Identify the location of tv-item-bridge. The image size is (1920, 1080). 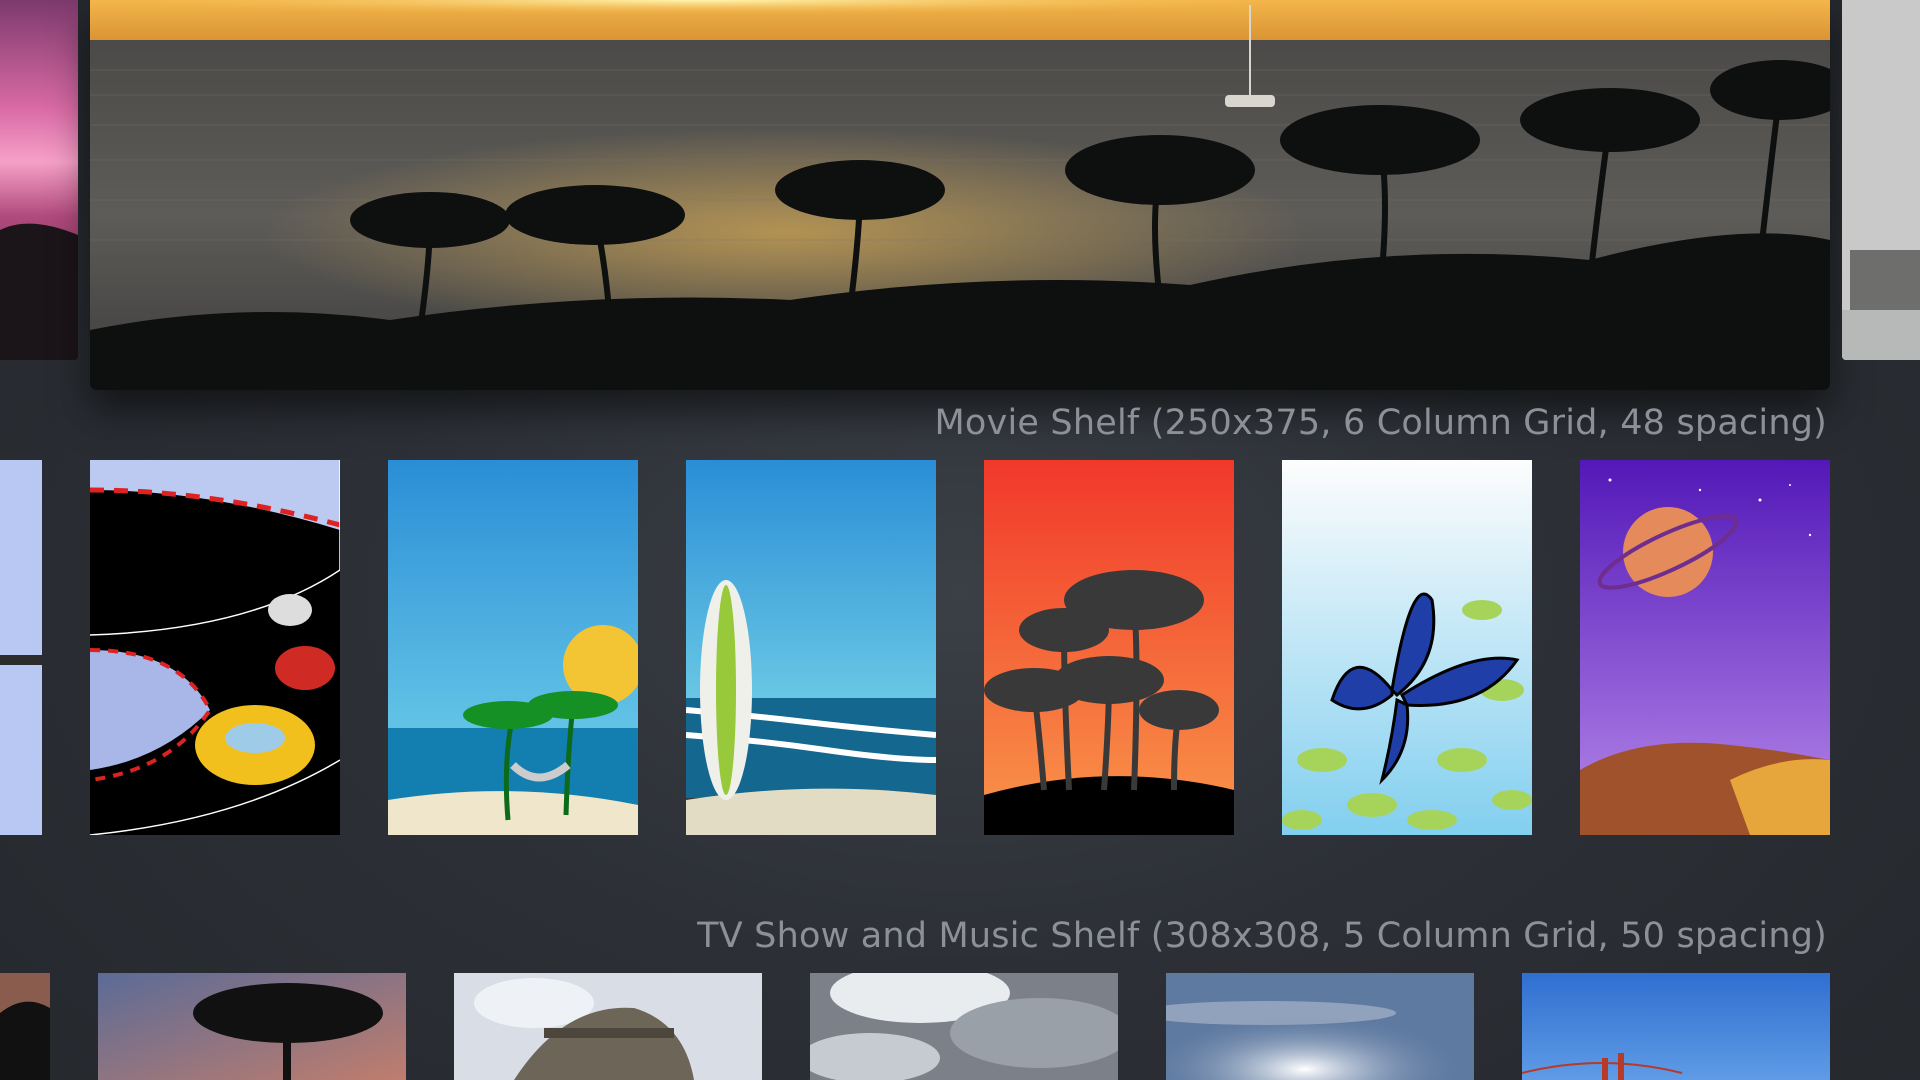
(1676, 1026).